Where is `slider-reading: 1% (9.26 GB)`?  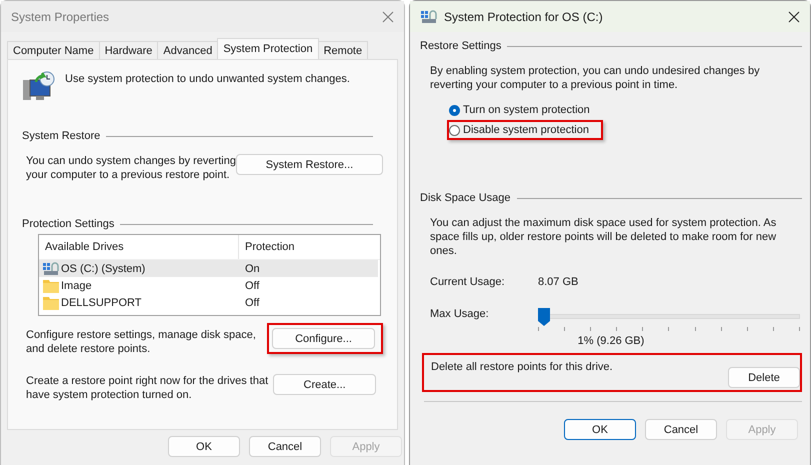 slider-reading: 1% (9.26 GB) is located at coordinates (611, 341).